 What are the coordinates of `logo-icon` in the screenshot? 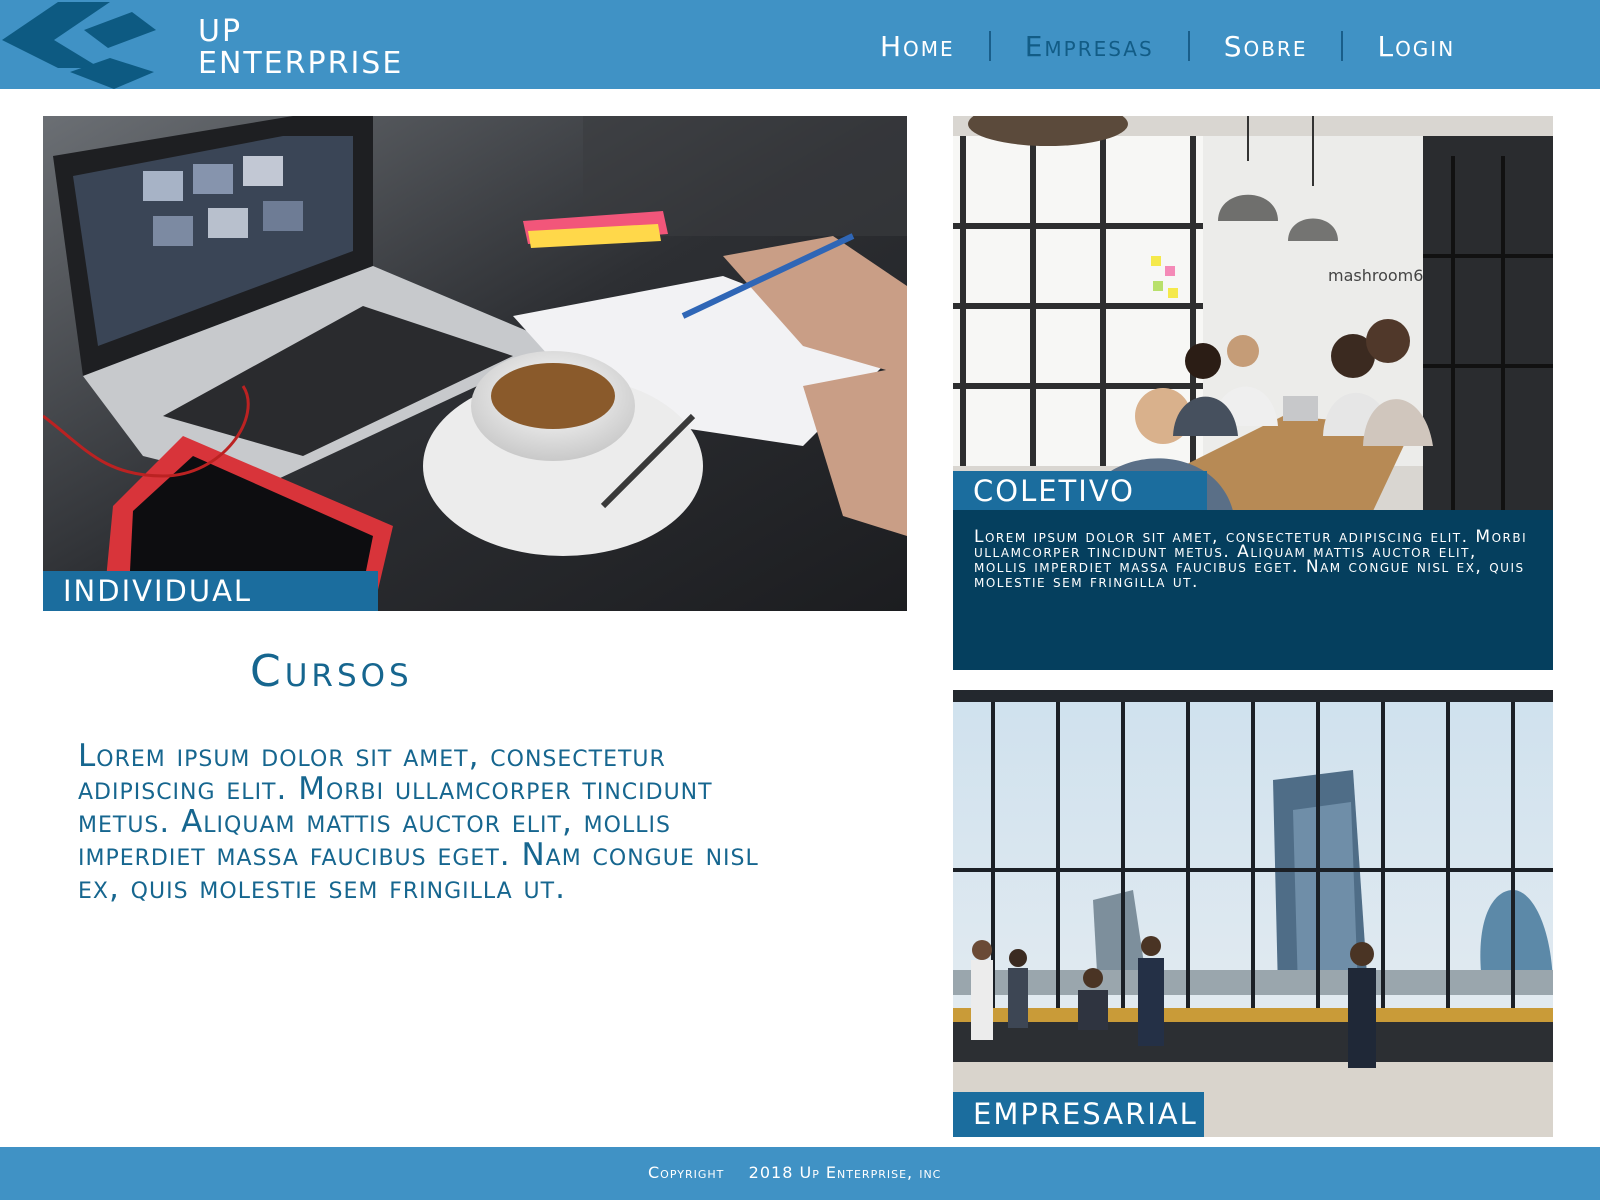 It's located at (80, 44).